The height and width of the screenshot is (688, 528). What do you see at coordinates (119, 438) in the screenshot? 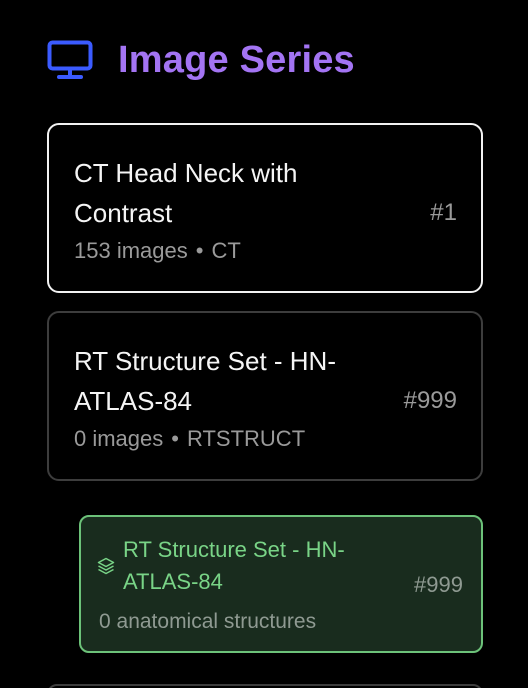
I see `series-image-count: 0 images` at bounding box center [119, 438].